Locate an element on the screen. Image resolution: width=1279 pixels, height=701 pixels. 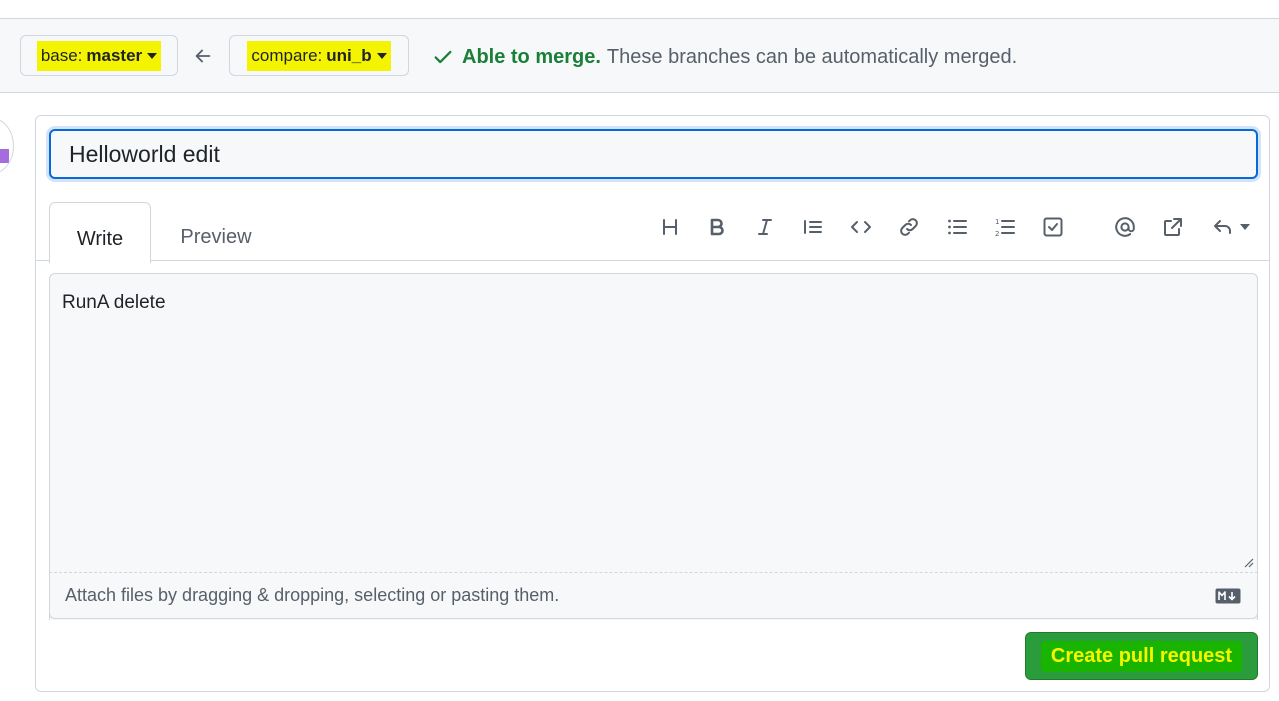
svg-text: 2 is located at coordinates (997, 234).